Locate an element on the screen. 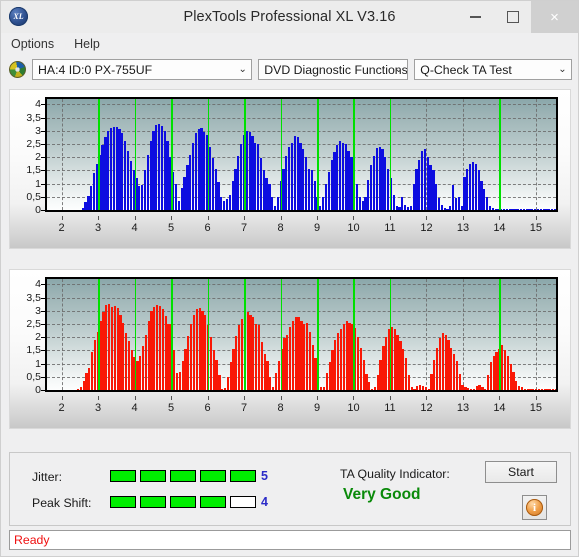 This screenshot has height=557, width=579. menu-item-options: Options is located at coordinates (32, 44).